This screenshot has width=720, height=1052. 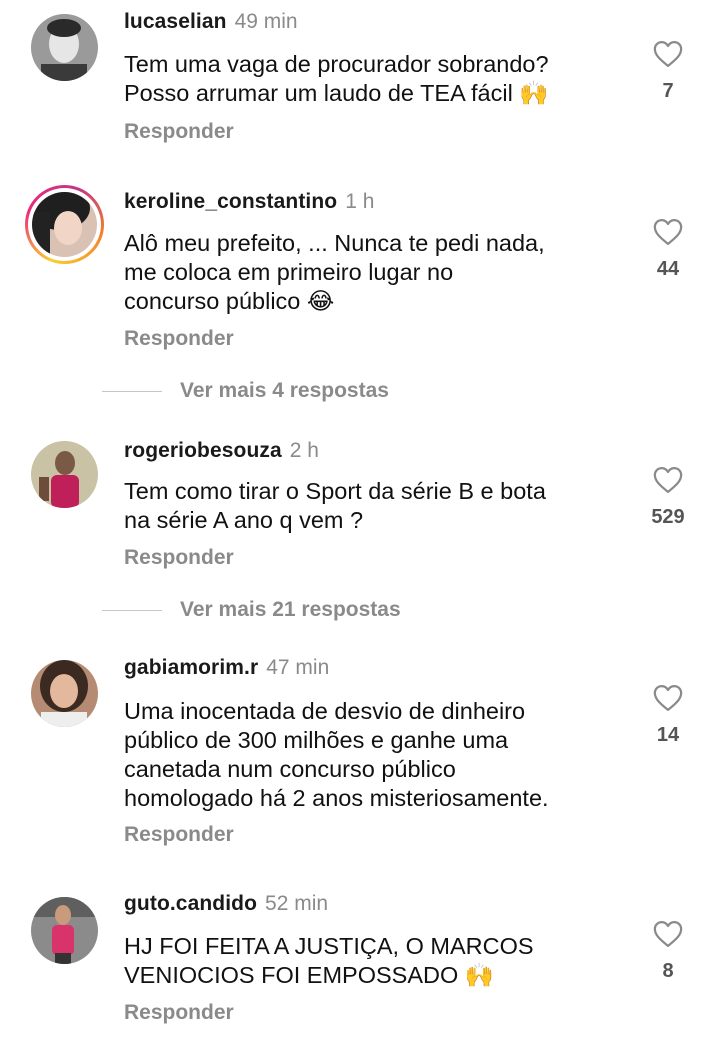 I want to click on comment-meta: gabiamorim.r 47 min, so click(x=226, y=668).